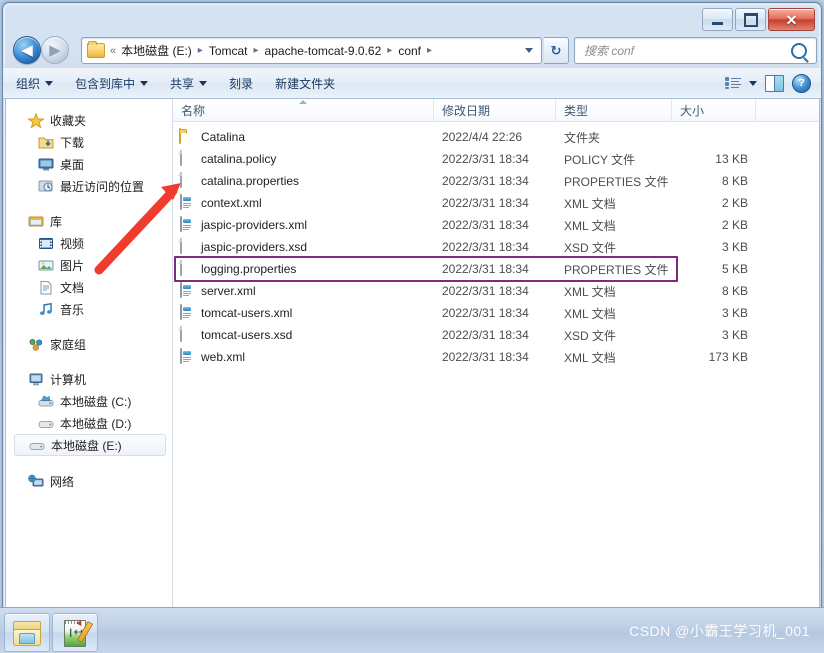 The image size is (824, 653). What do you see at coordinates (495, 110) in the screenshot?
I see `column-header-date: 修改日期` at bounding box center [495, 110].